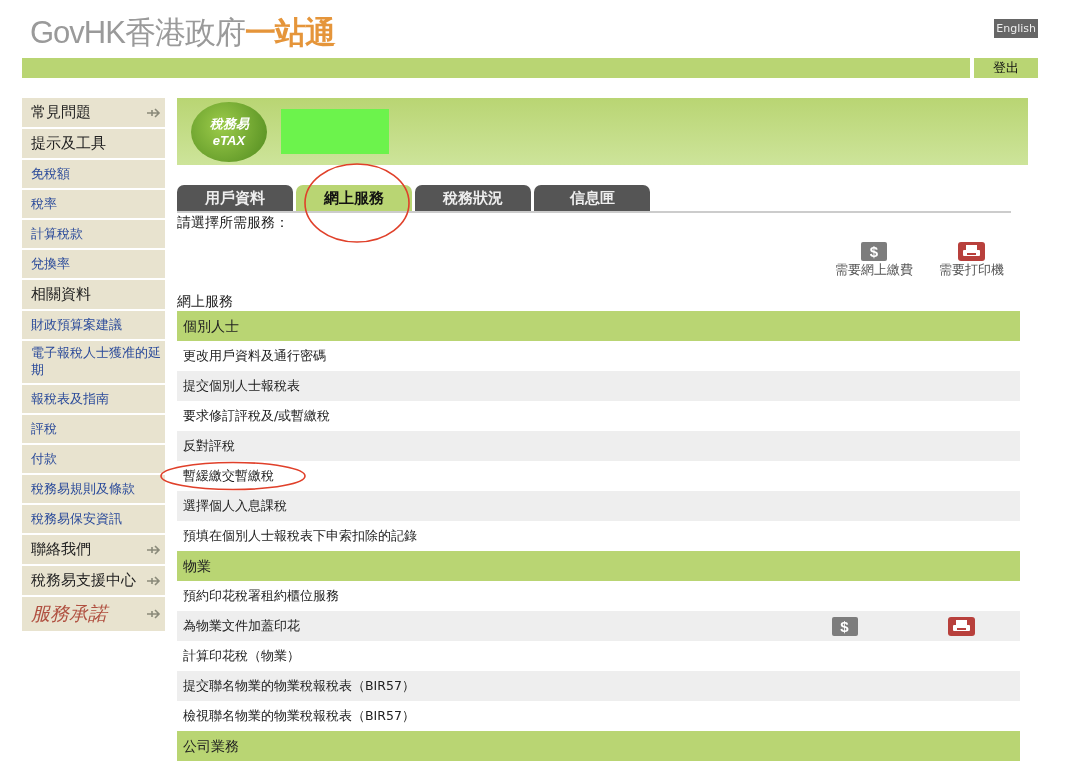  Describe the element at coordinates (299, 686) in the screenshot. I see `service-link: 提交聯名物業的物業稅報稅表（BIR57）` at that location.